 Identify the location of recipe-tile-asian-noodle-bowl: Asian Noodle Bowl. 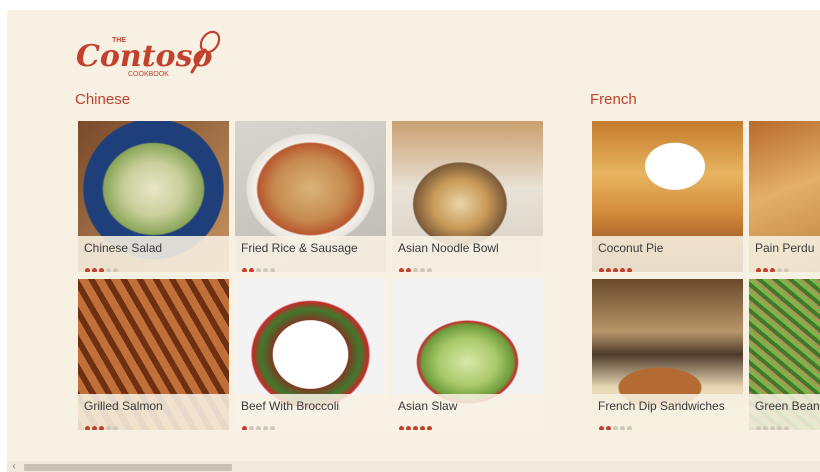
(467, 196).